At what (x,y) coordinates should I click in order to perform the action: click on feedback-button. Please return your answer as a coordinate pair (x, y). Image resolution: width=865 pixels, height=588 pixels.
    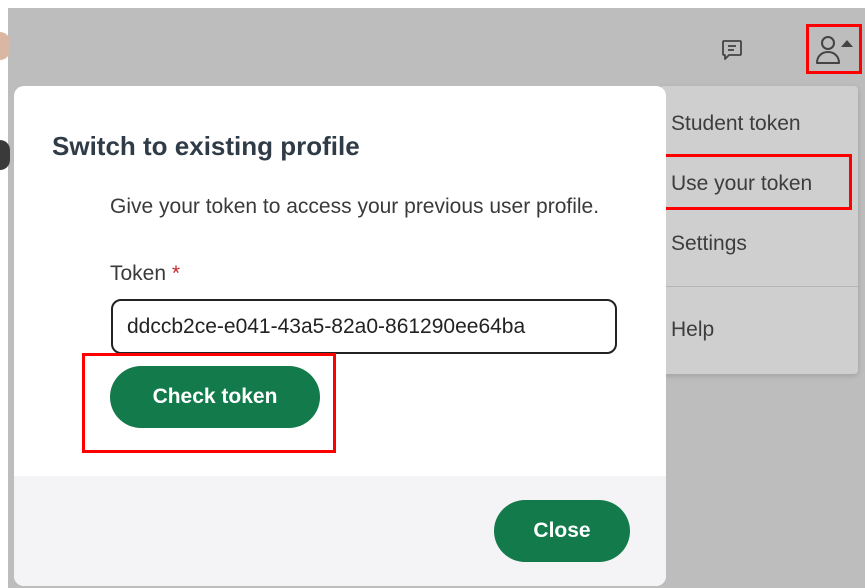
    Looking at the image, I should click on (732, 50).